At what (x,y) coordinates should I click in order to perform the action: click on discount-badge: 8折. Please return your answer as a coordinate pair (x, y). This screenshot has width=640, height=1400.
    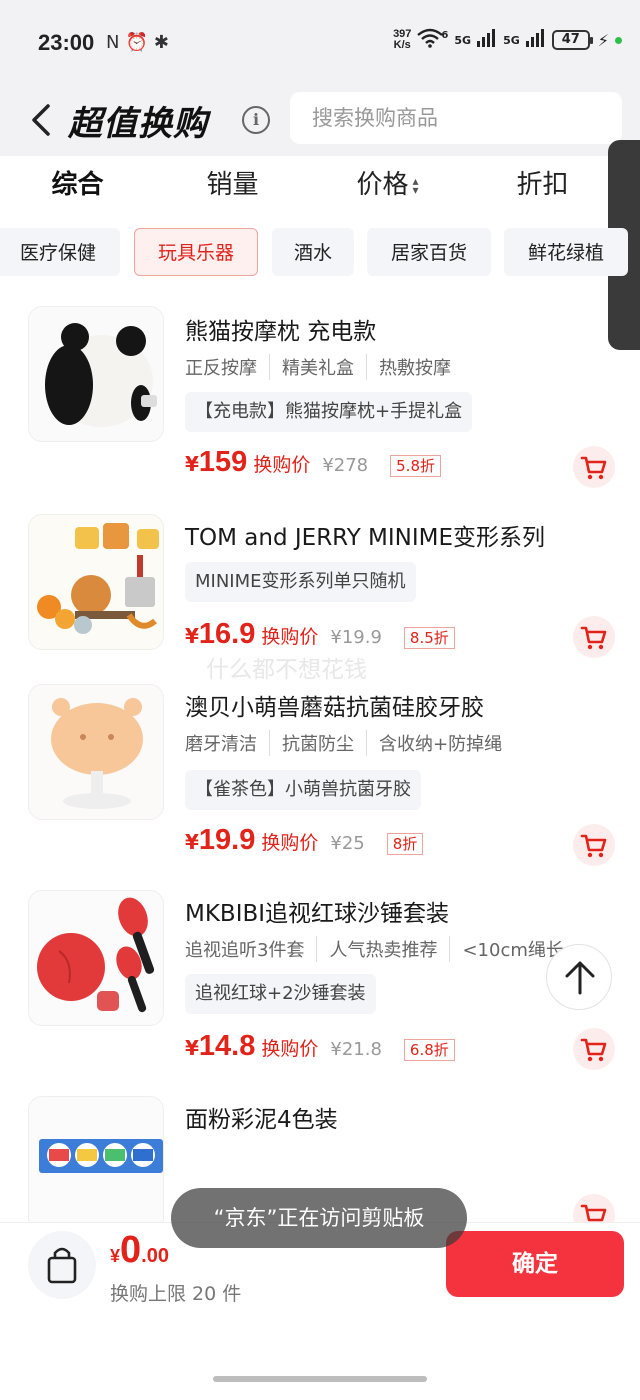
    Looking at the image, I should click on (405, 844).